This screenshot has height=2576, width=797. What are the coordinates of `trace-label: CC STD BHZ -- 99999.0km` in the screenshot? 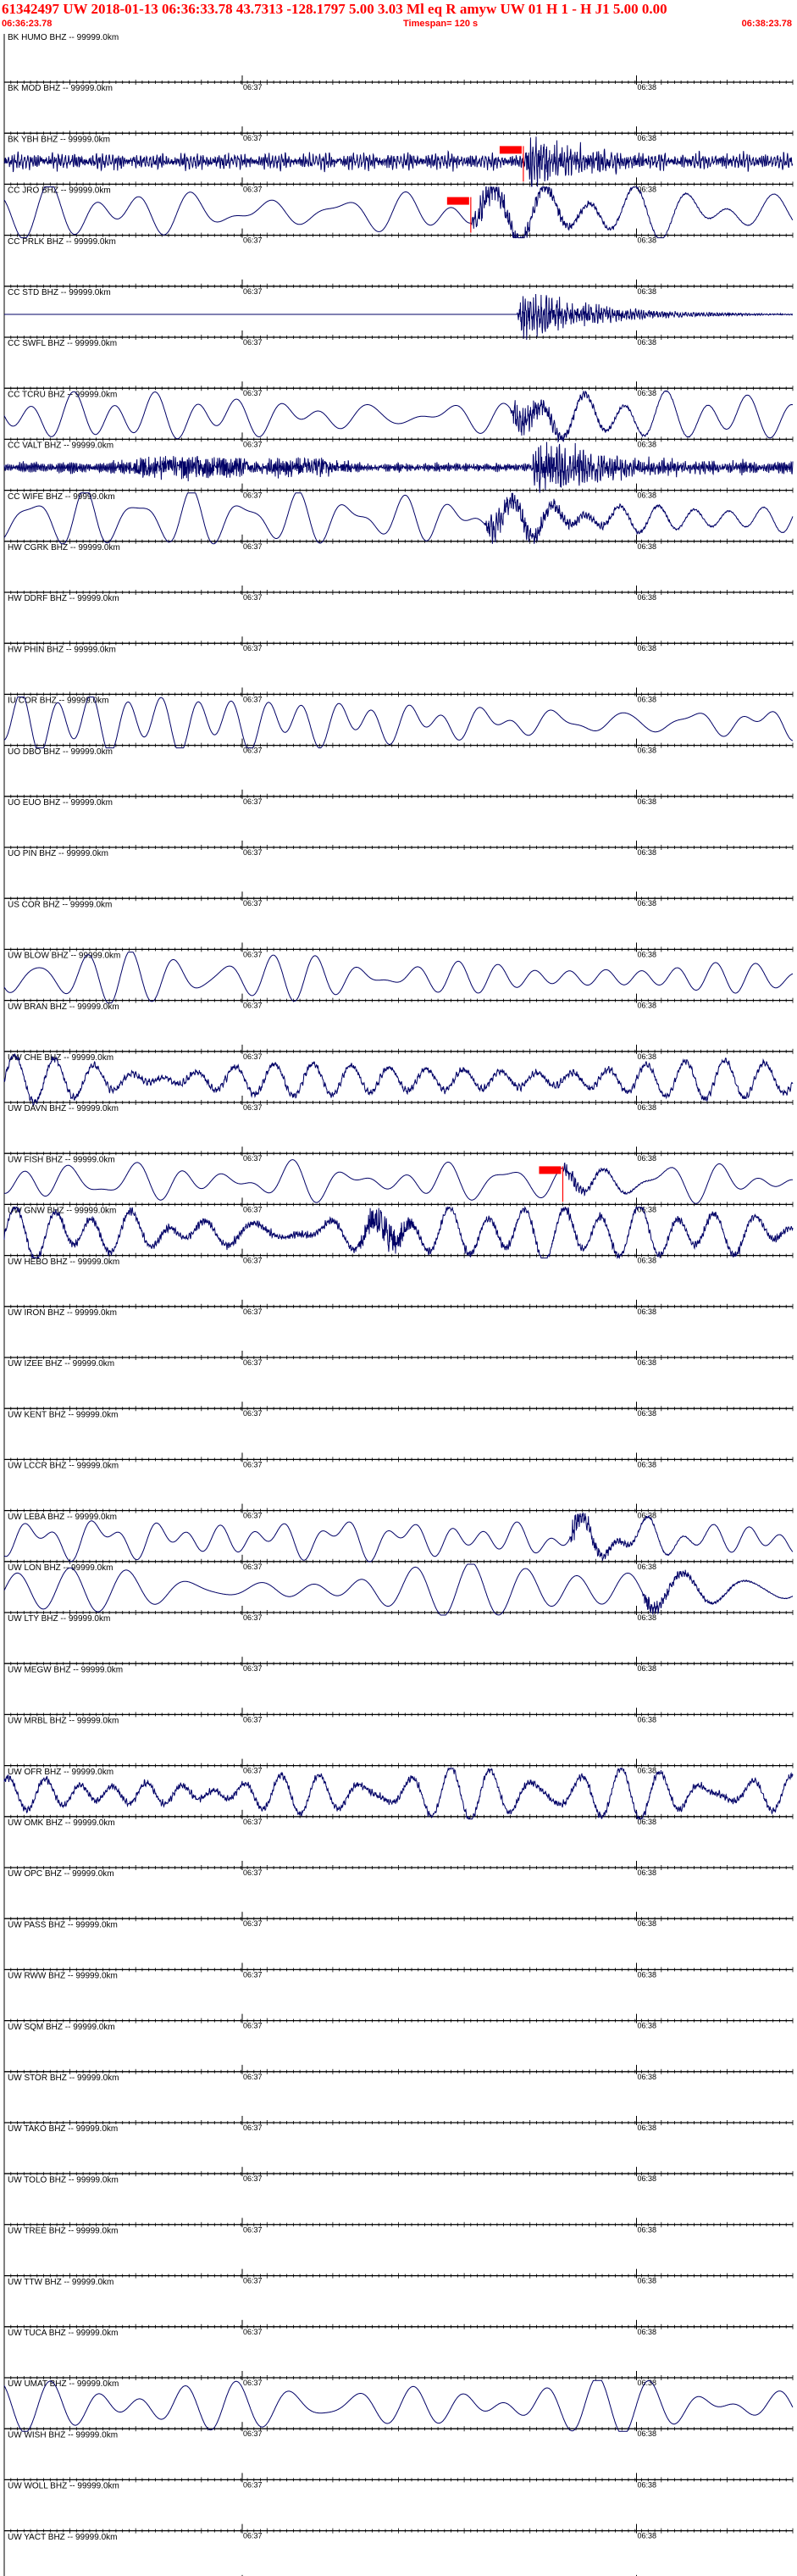 It's located at (59, 292).